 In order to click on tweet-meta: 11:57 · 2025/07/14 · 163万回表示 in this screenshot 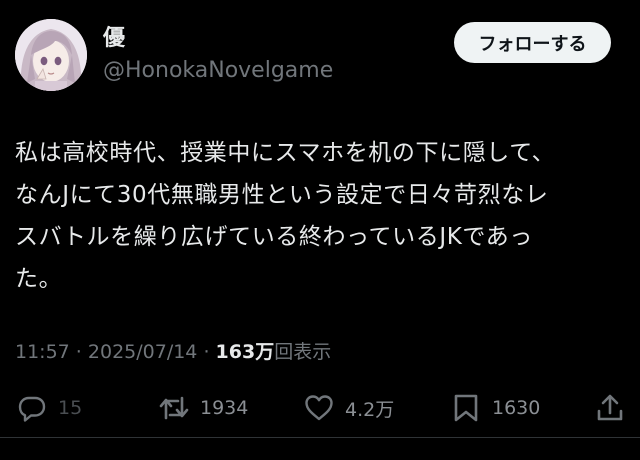, I will do `click(173, 352)`.